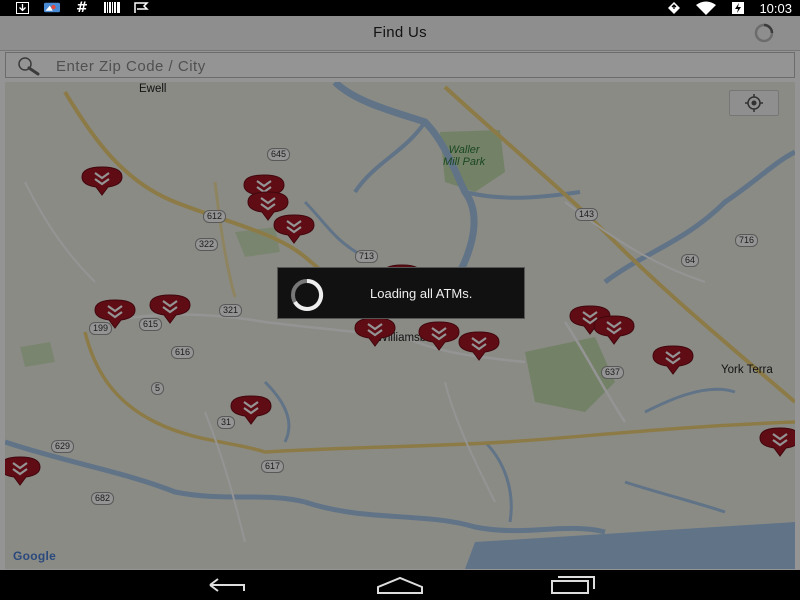  What do you see at coordinates (228, 585) in the screenshot?
I see `back-icon` at bounding box center [228, 585].